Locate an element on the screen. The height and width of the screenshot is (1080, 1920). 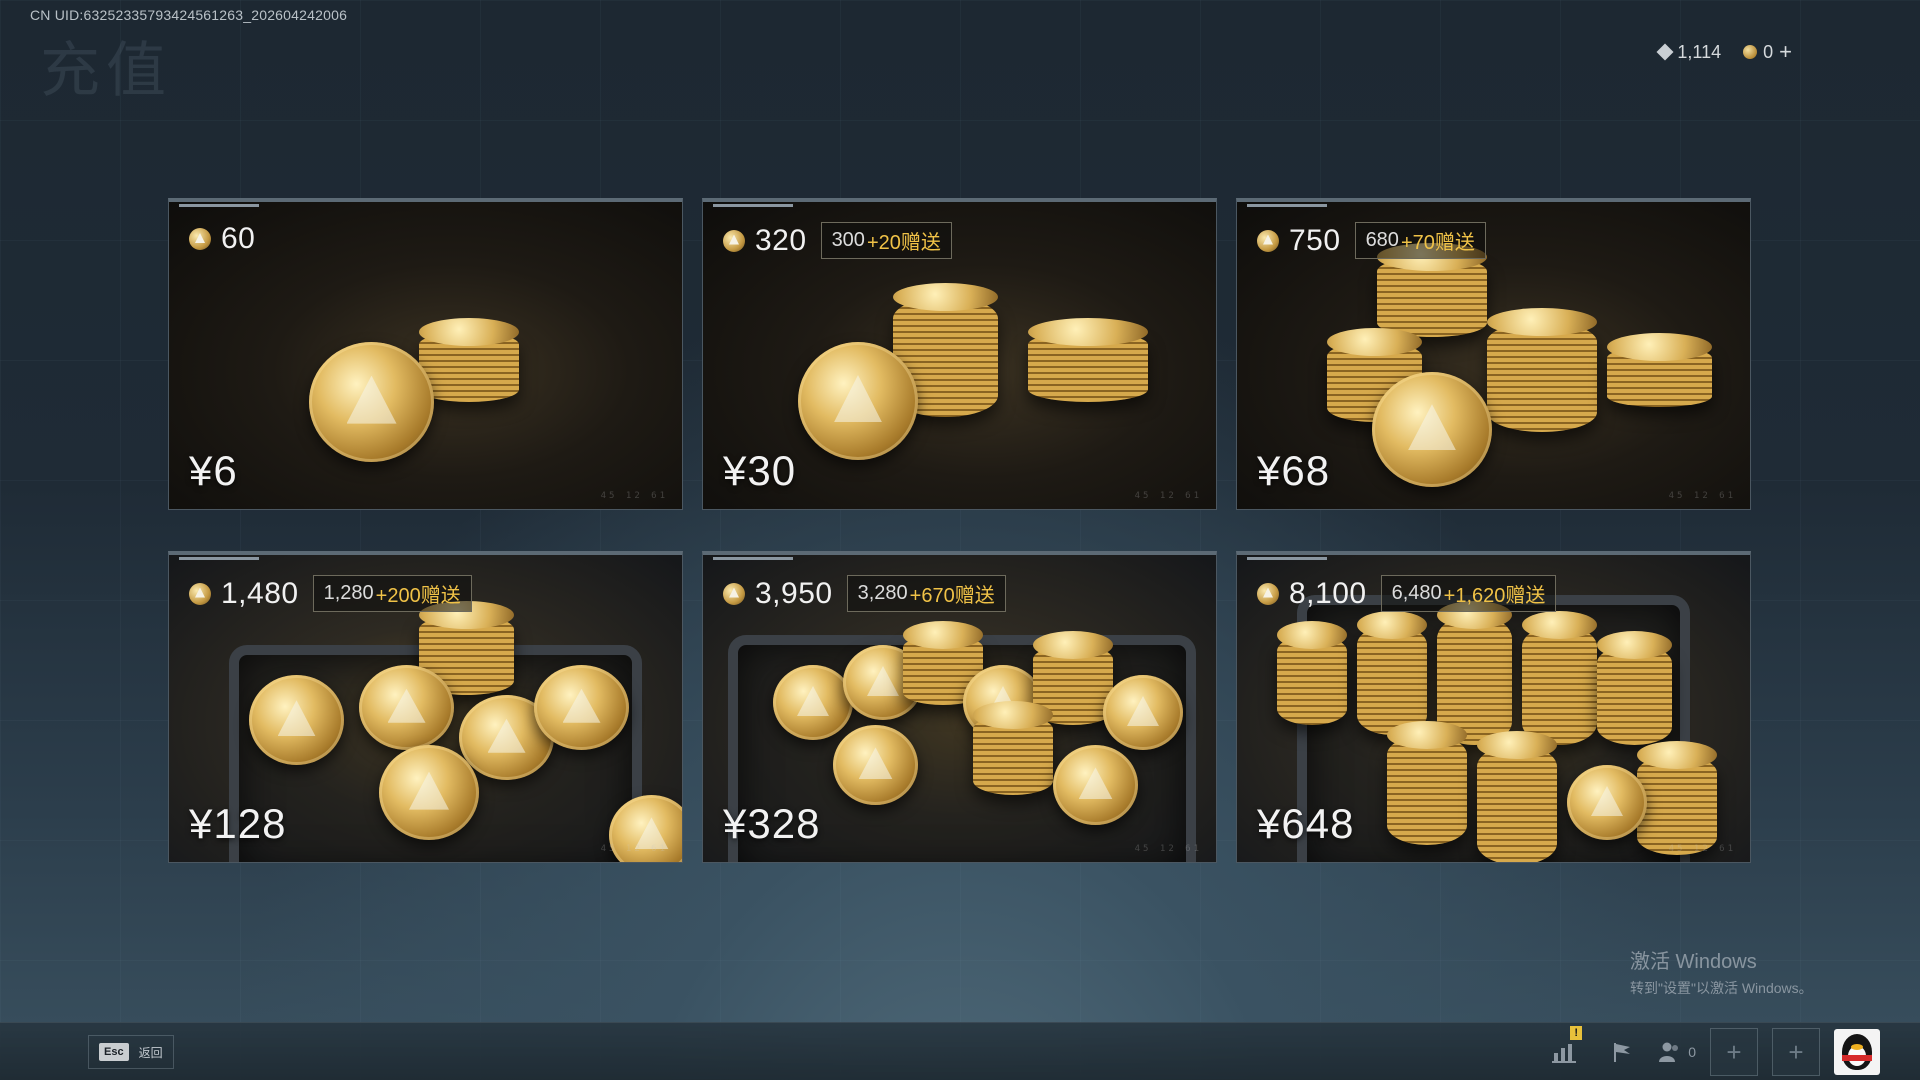
friends-icon is located at coordinates (1669, 1052).